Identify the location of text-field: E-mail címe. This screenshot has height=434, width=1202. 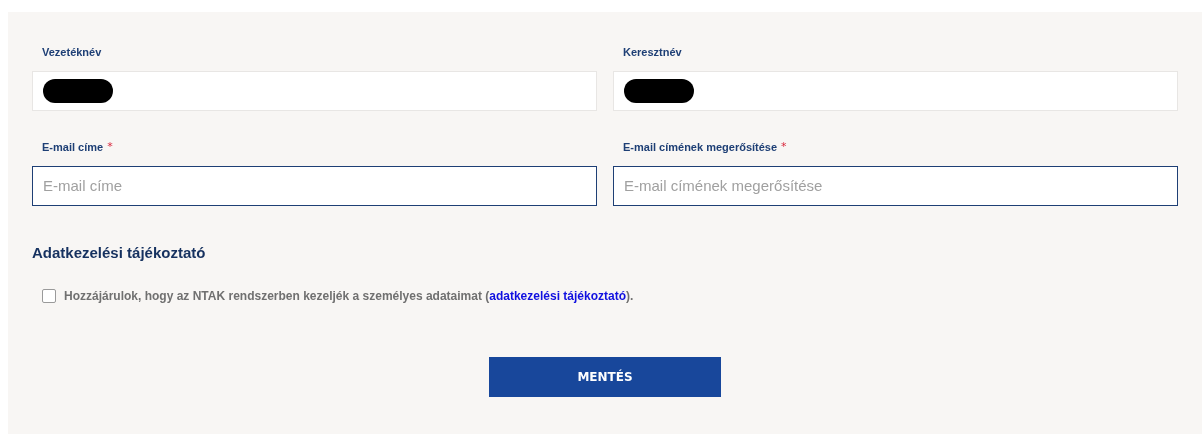
(314, 186).